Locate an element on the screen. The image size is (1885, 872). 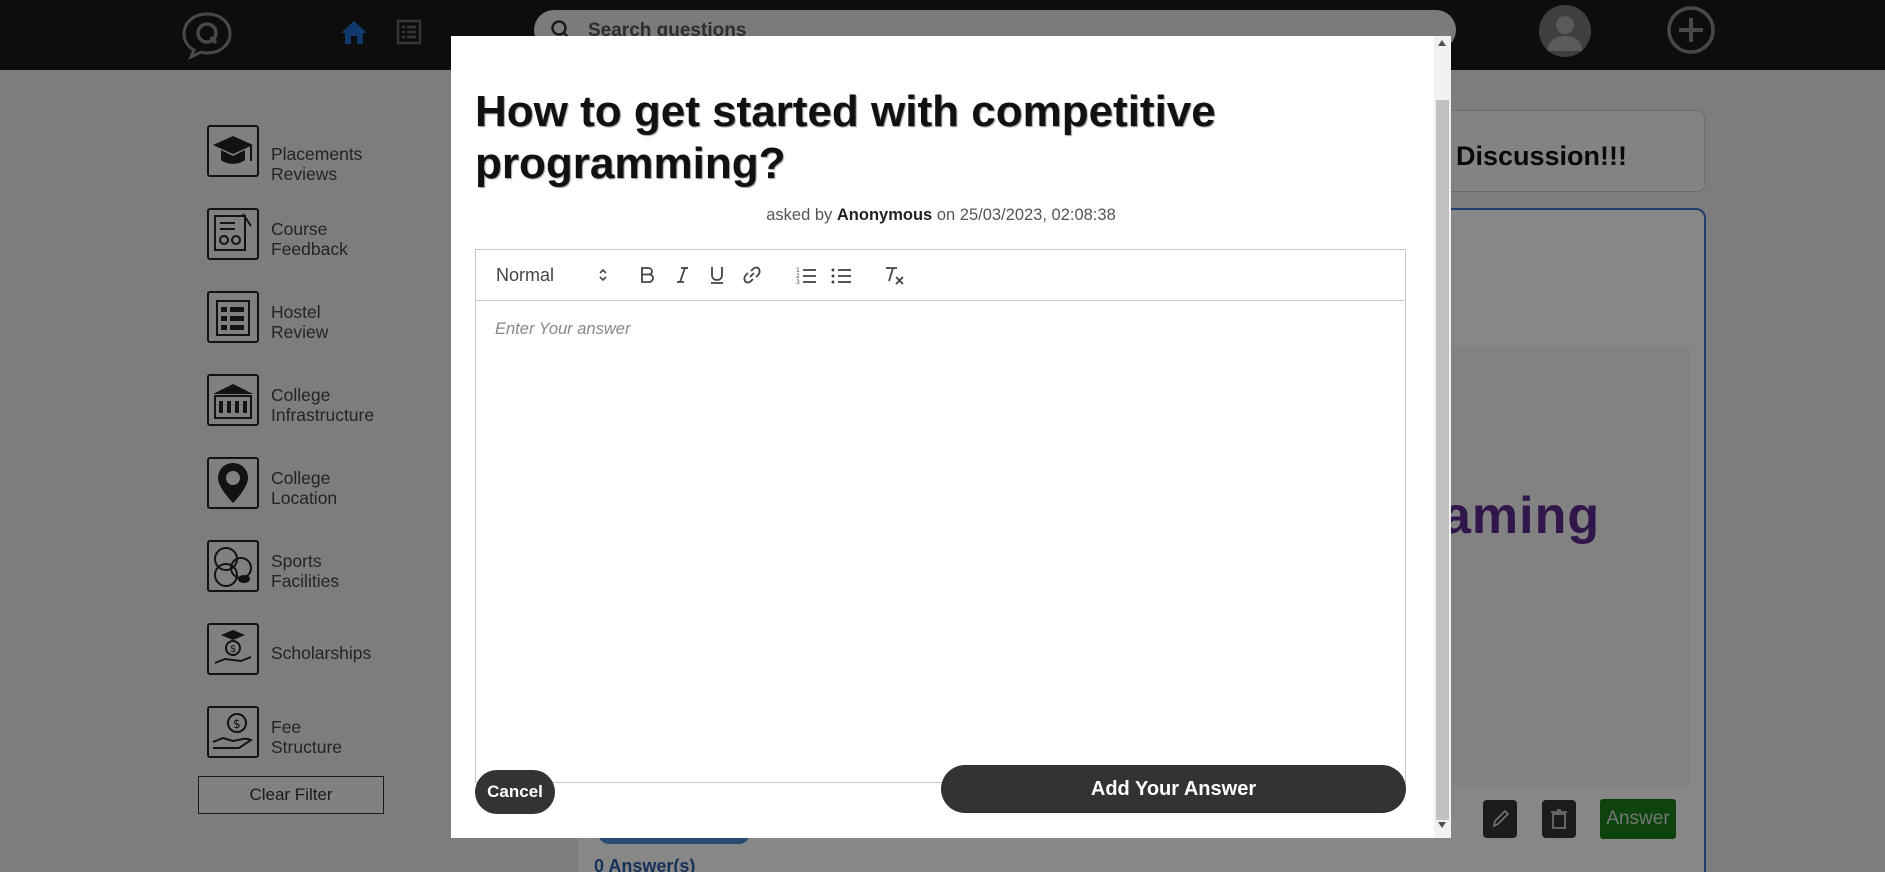
bold-button is located at coordinates (647, 275).